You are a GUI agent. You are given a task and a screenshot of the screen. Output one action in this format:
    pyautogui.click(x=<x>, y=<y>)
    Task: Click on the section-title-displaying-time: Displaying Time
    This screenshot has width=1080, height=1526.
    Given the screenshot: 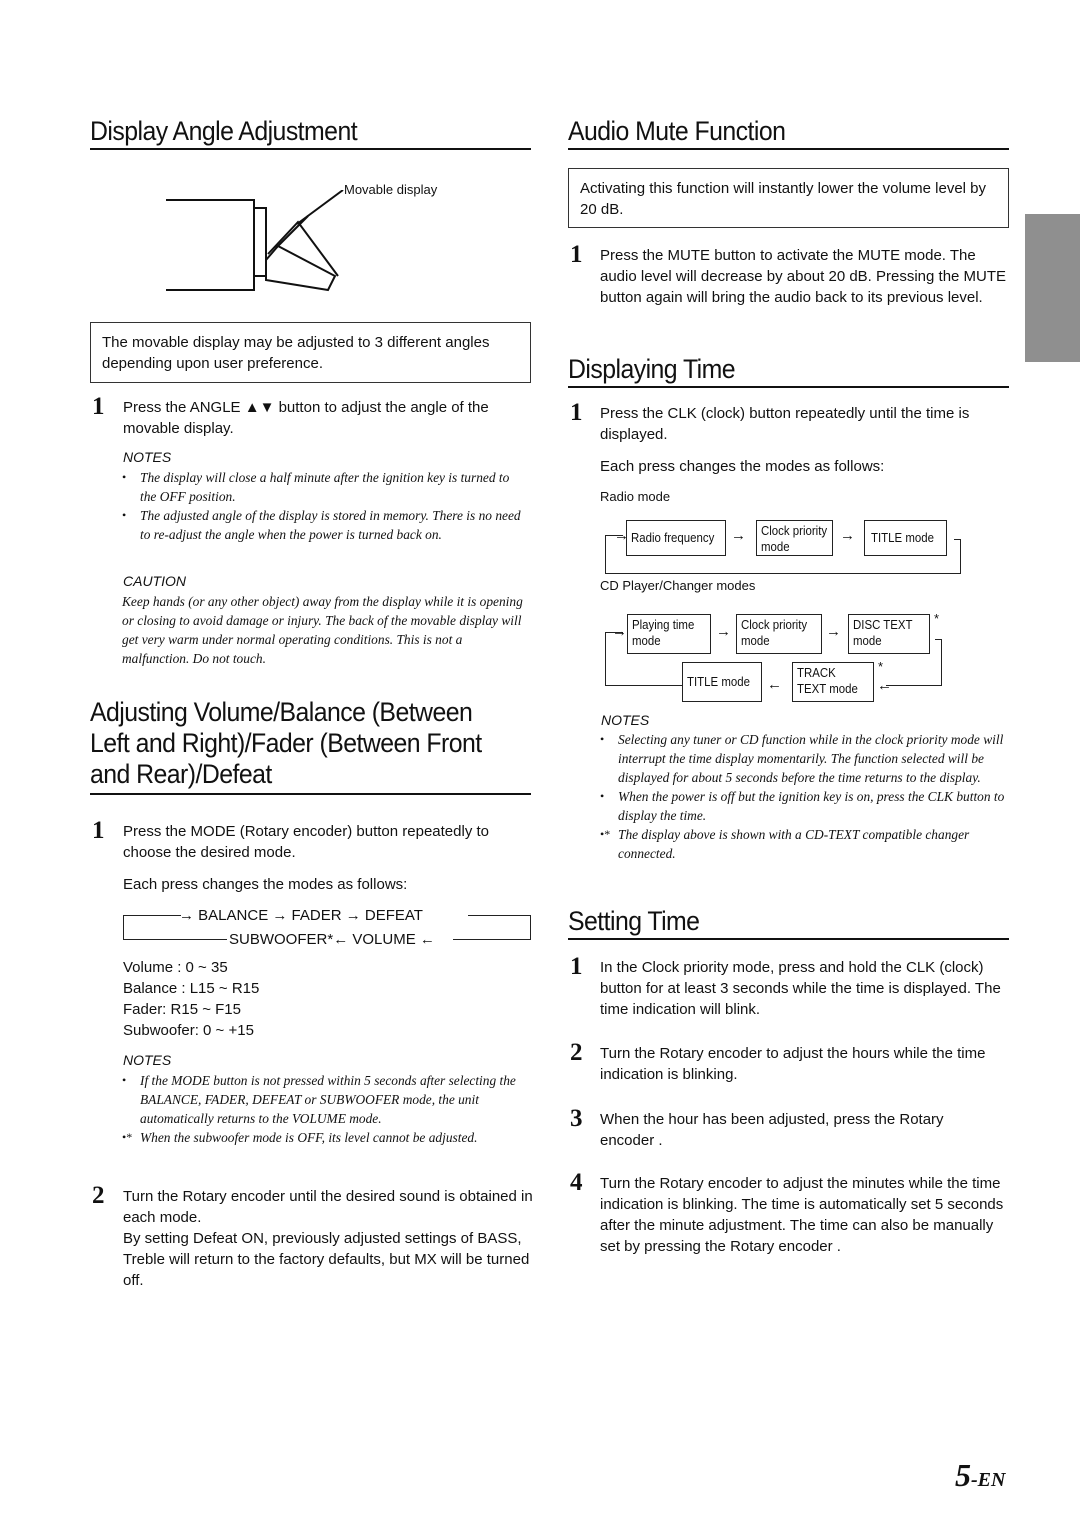 What is the action you would take?
    pyautogui.click(x=652, y=369)
    